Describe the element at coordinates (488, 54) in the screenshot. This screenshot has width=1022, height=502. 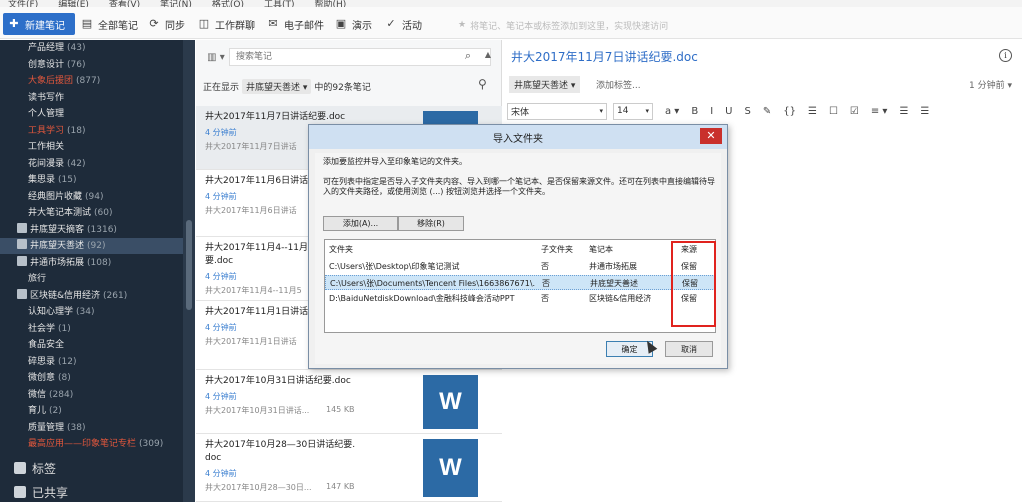
I see `collapse-up-icon: ▲` at that location.